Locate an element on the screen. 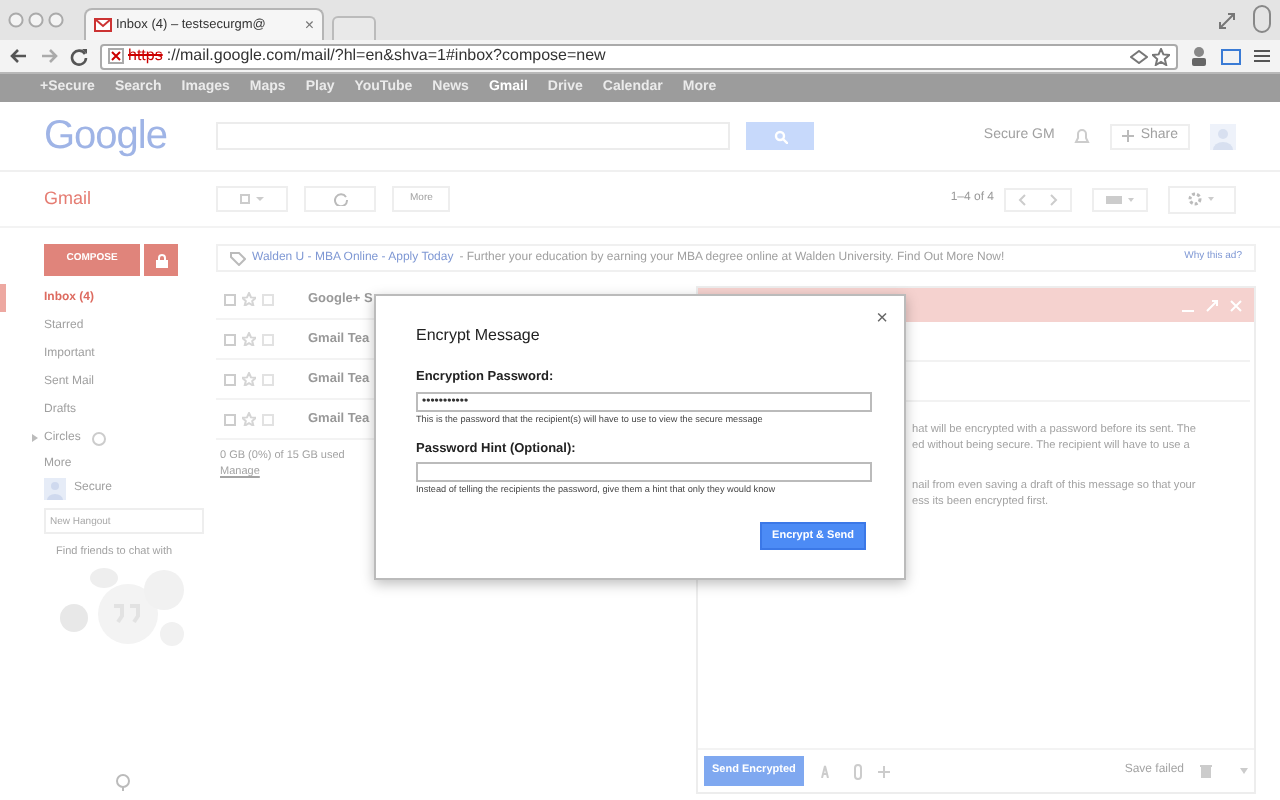 The width and height of the screenshot is (1280, 800). menu-icon is located at coordinates (1262, 56).